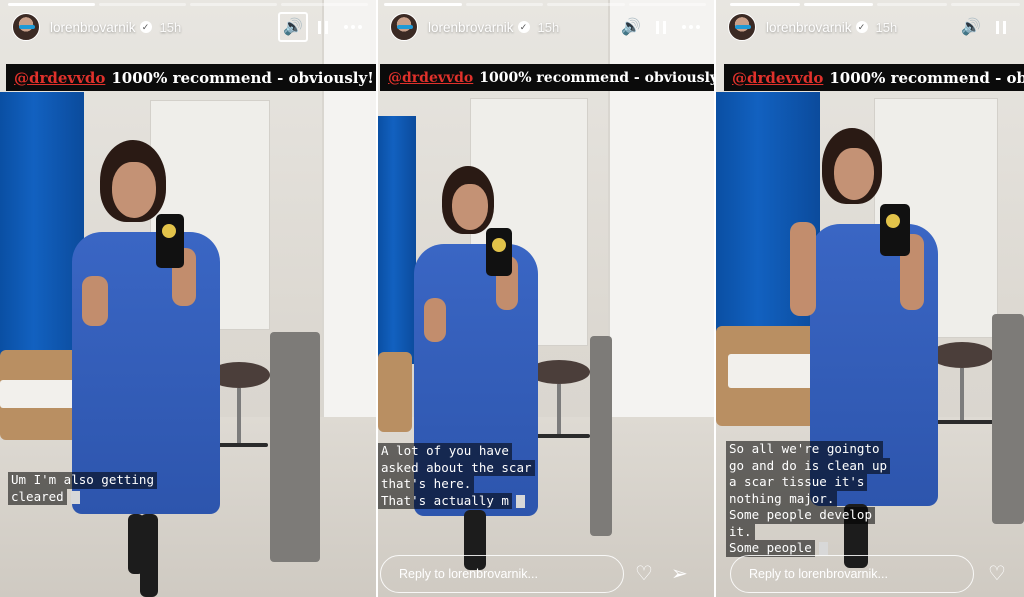 The height and width of the screenshot is (597, 1024). I want to click on caption-line: a scar tissue it's, so click(797, 482).